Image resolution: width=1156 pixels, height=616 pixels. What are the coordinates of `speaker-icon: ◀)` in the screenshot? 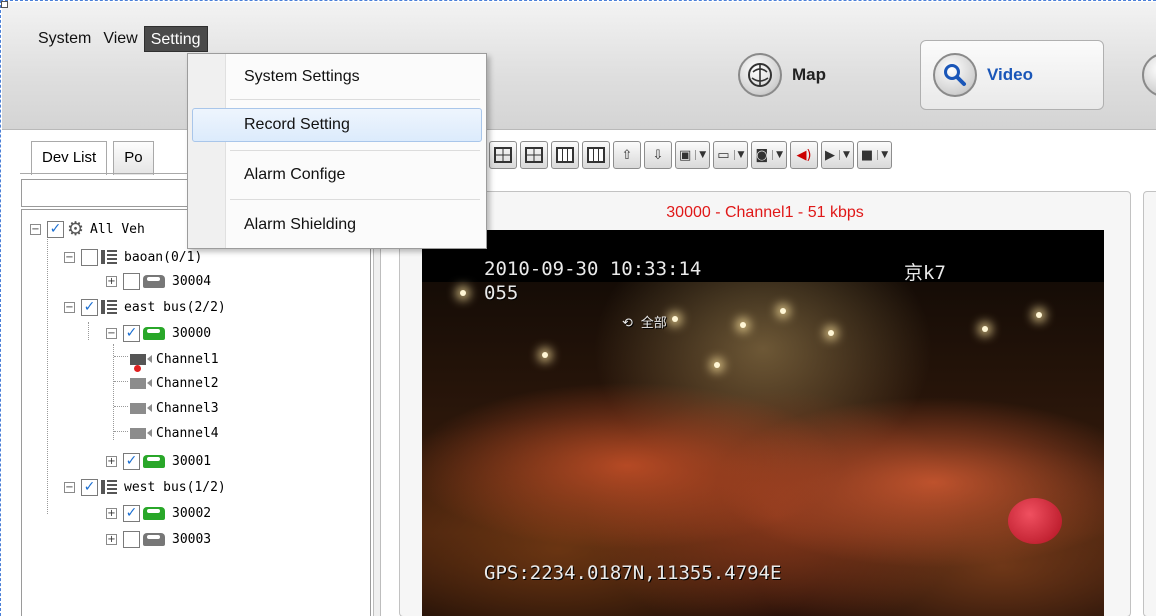 It's located at (804, 155).